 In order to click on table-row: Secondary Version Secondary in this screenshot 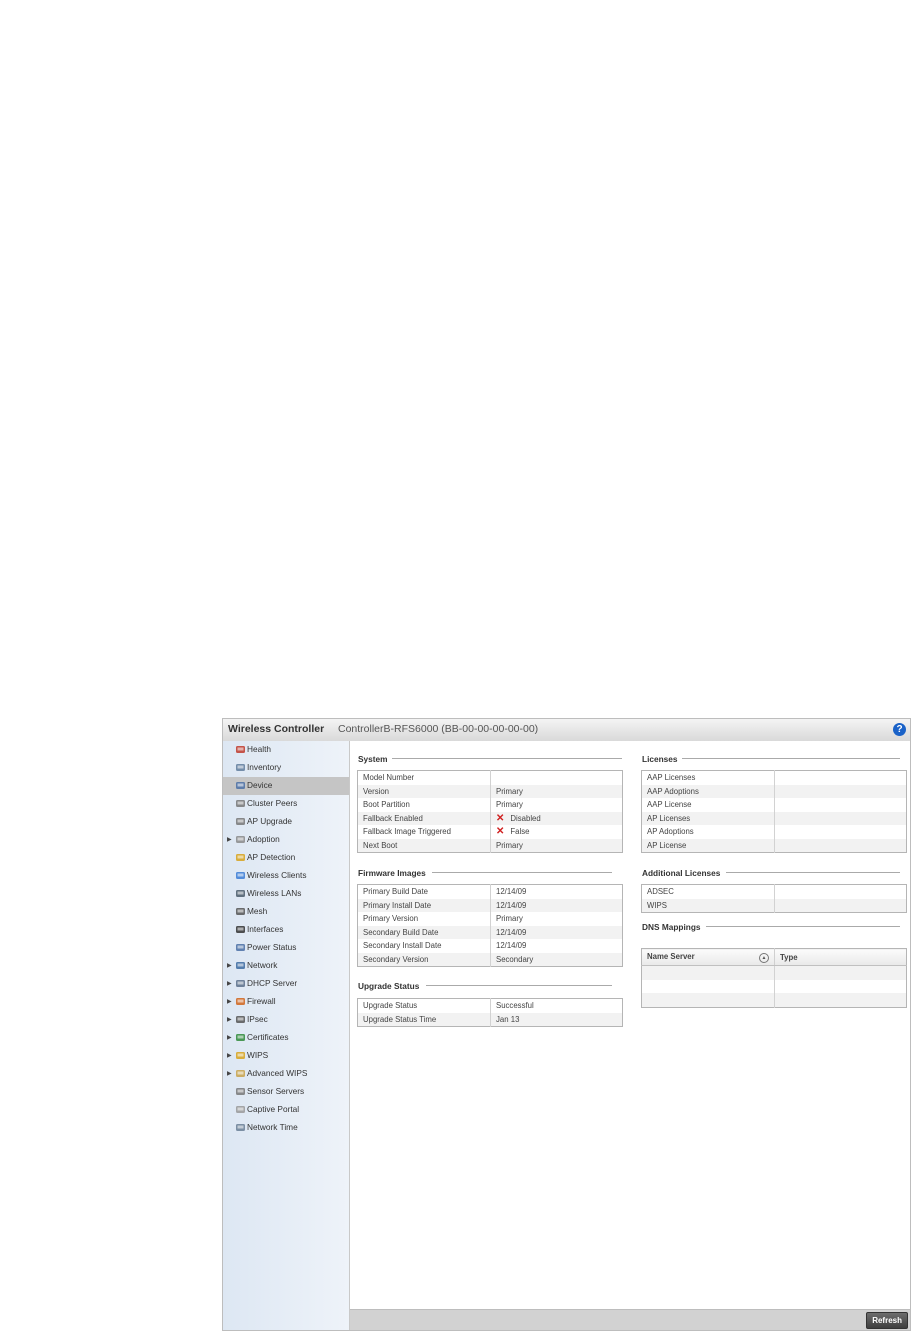, I will do `click(490, 959)`.